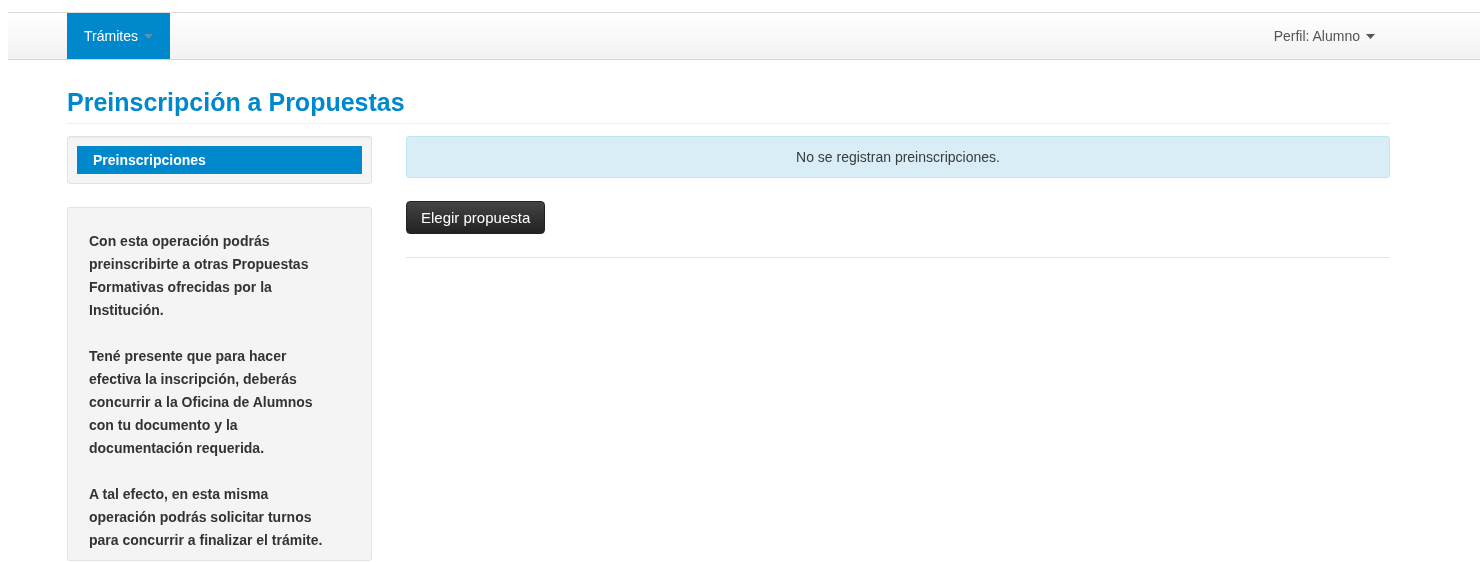  Describe the element at coordinates (201, 402) in the screenshot. I see `help-paragraph: Tené presente que para hacer efectiva la inscripción, deberás concurrir a la Oficina de Alumnos con tu documento y la documentación requerida.` at that location.